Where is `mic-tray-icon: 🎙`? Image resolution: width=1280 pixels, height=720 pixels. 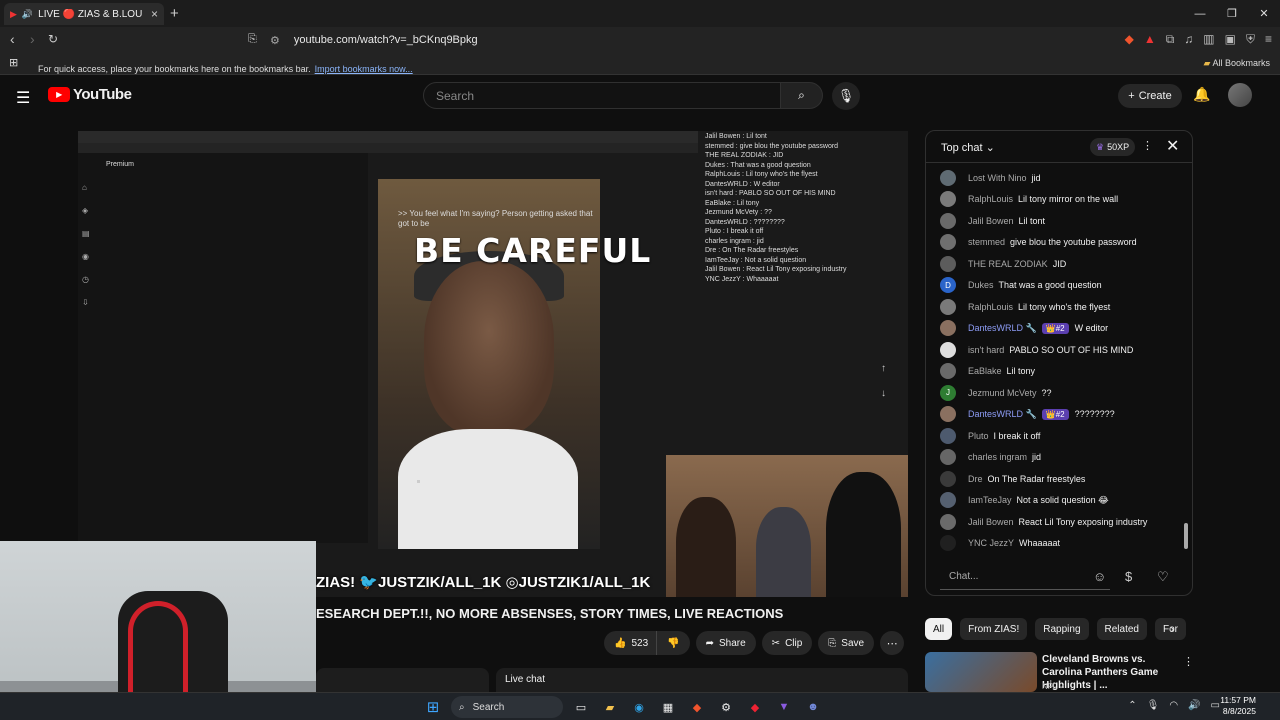
mic-tray-icon: 🎙 is located at coordinates (1153, 705).